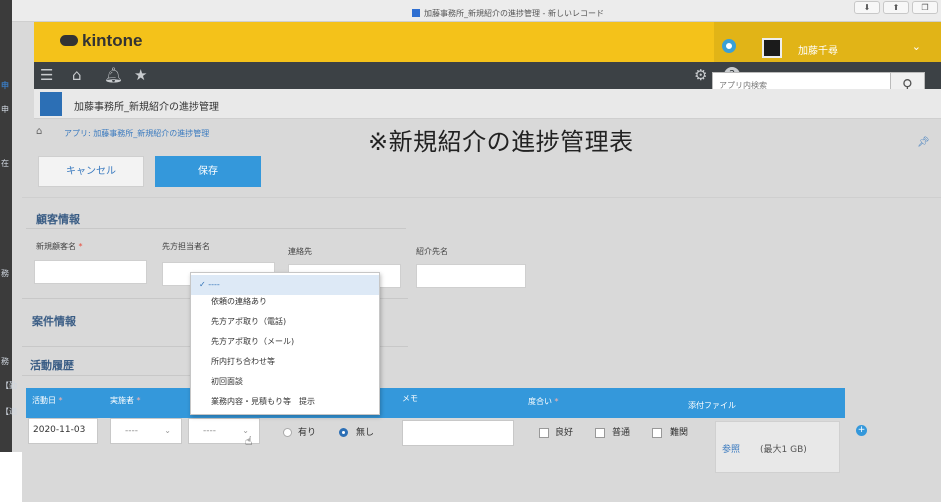 The width and height of the screenshot is (941, 502). Describe the element at coordinates (300, 251) in the screenshot. I see `field-label-contact: 連絡先` at that location.